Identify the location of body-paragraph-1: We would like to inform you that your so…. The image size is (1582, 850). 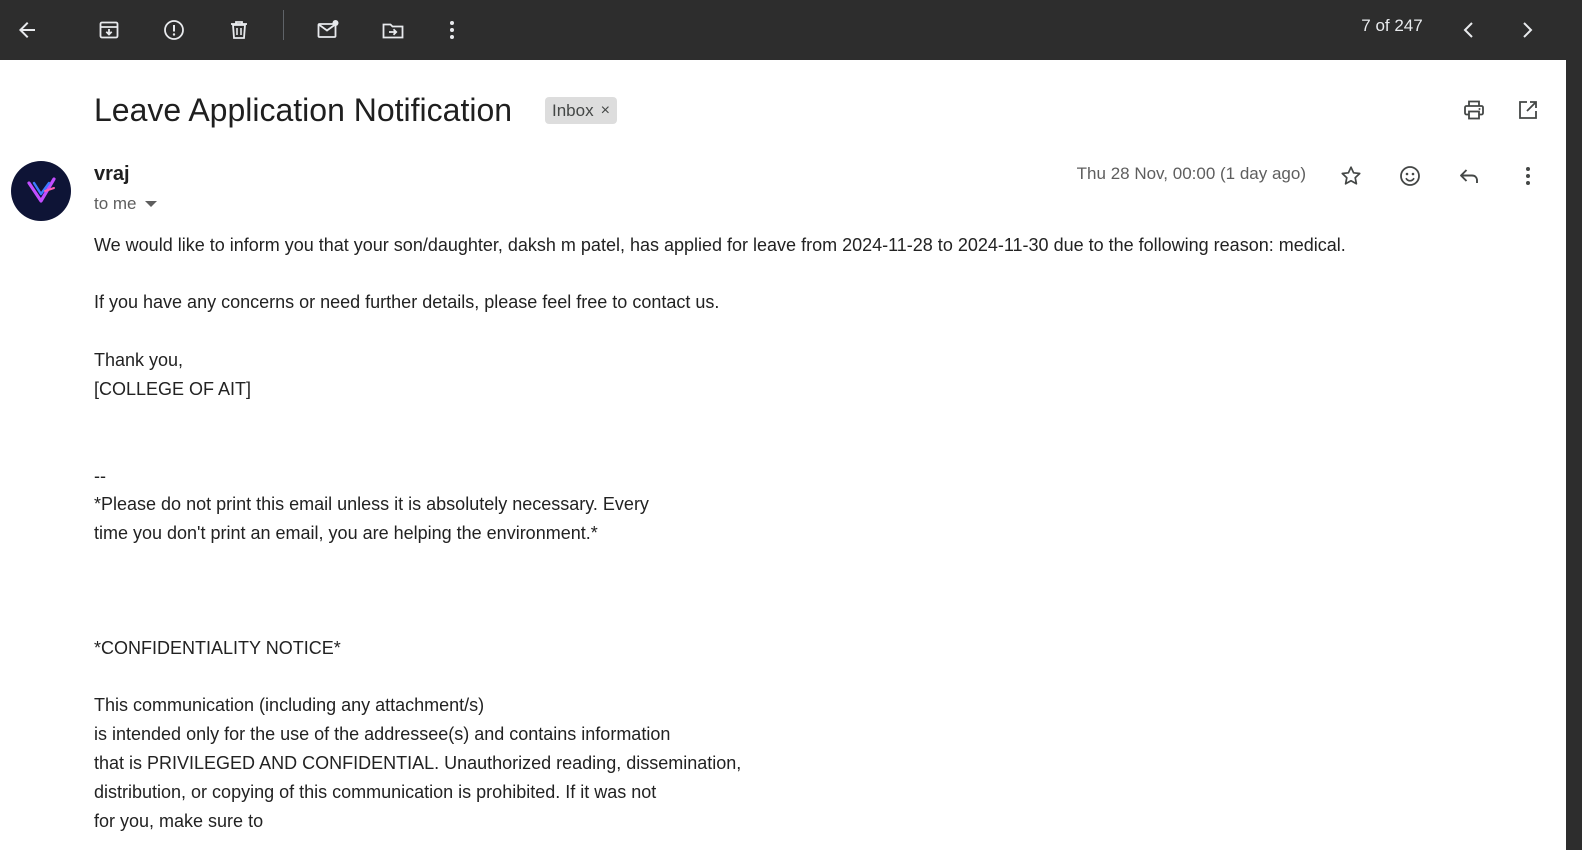
(720, 245).